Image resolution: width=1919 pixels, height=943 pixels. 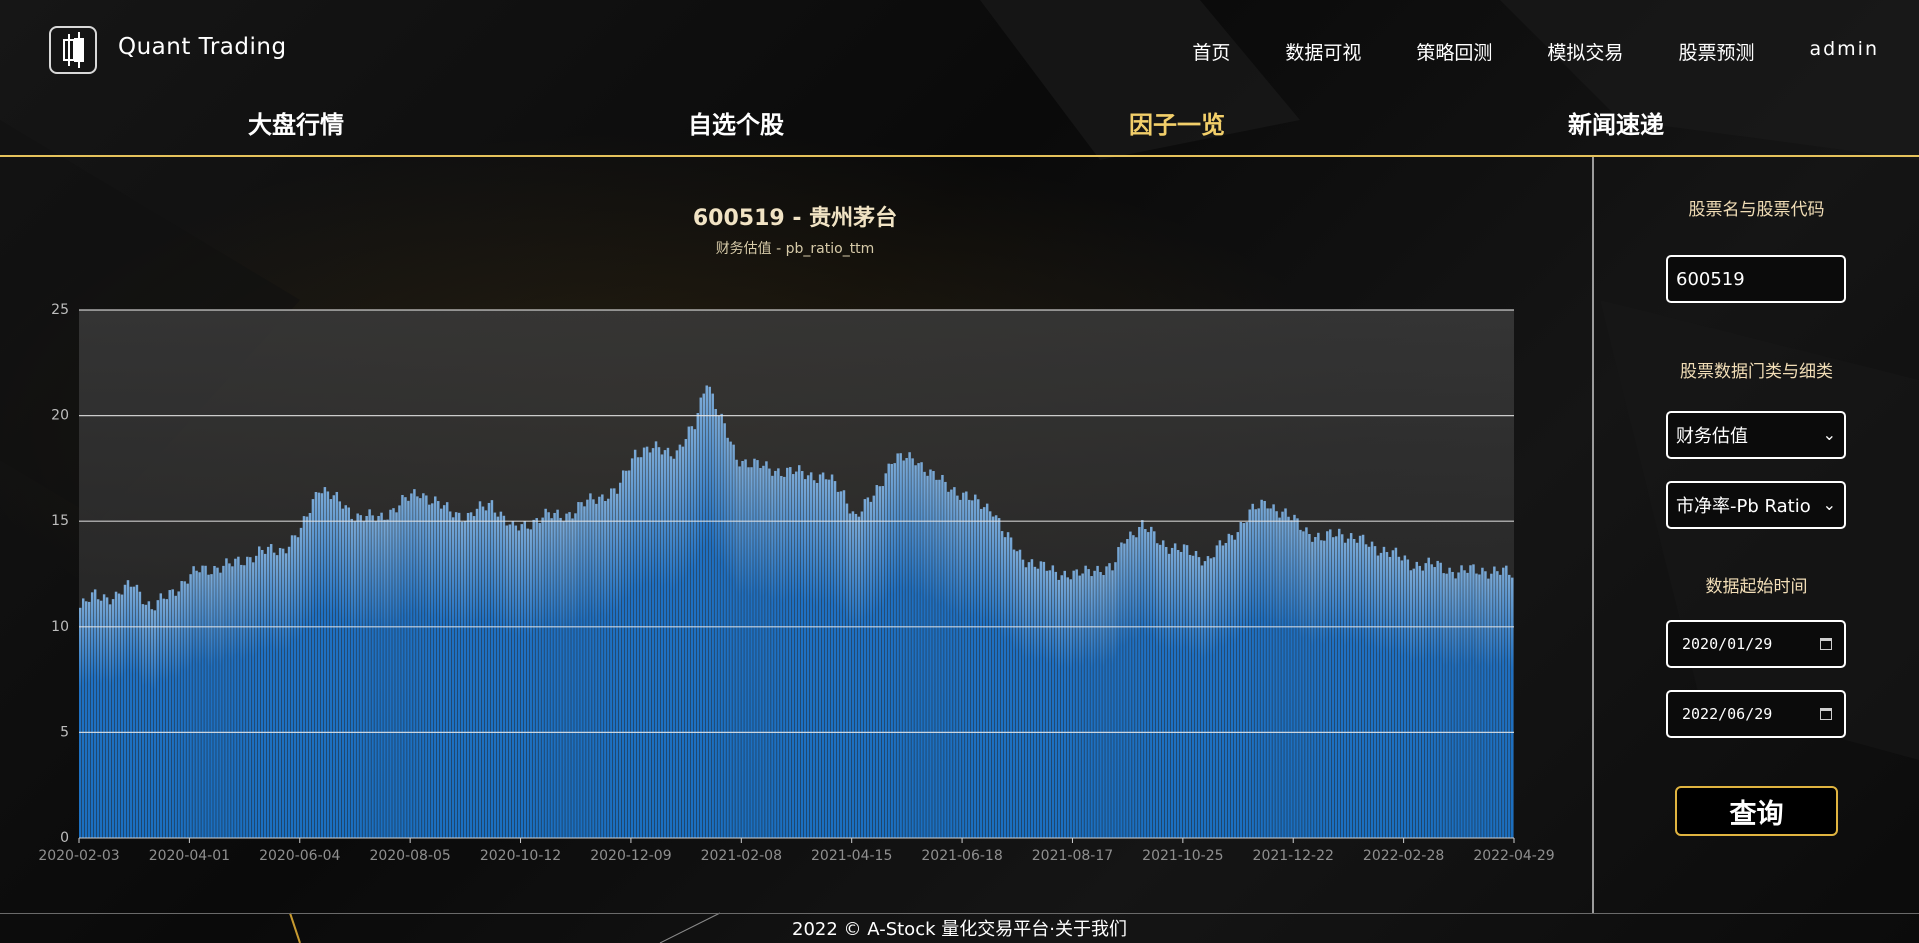 What do you see at coordinates (1323, 53) in the screenshot?
I see `nav-item-data-visual: 数据可视` at bounding box center [1323, 53].